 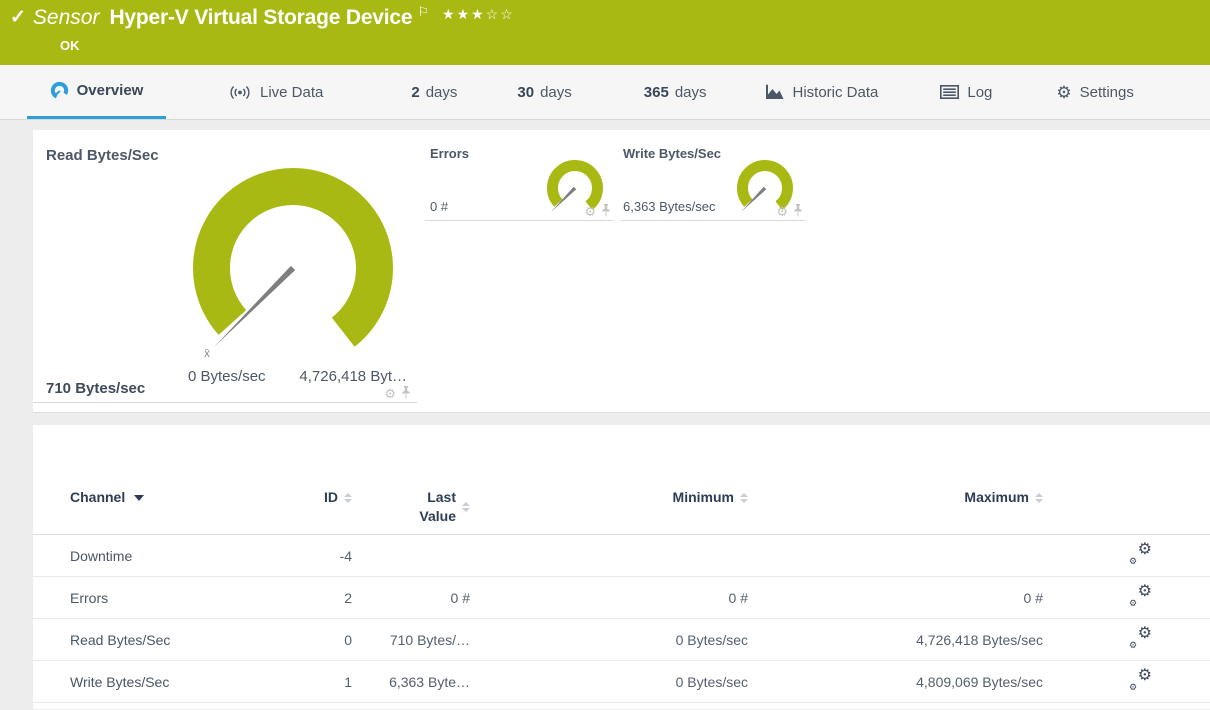 What do you see at coordinates (411, 597) in the screenshot?
I see `channel-last-value: 0 #` at bounding box center [411, 597].